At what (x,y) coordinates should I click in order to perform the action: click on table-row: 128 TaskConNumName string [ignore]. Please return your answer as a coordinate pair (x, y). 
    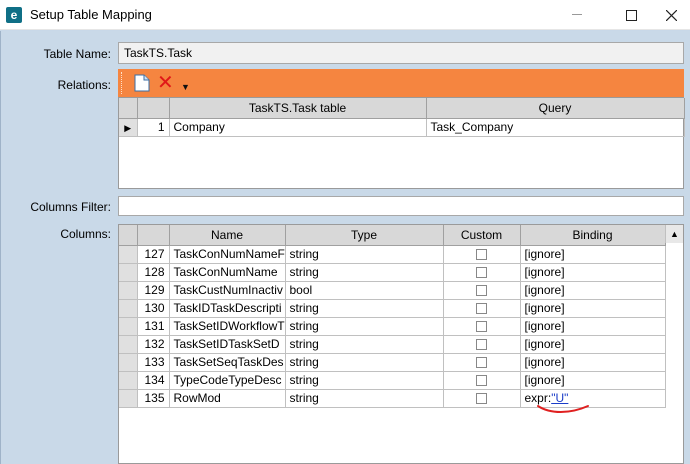
    Looking at the image, I should click on (392, 272).